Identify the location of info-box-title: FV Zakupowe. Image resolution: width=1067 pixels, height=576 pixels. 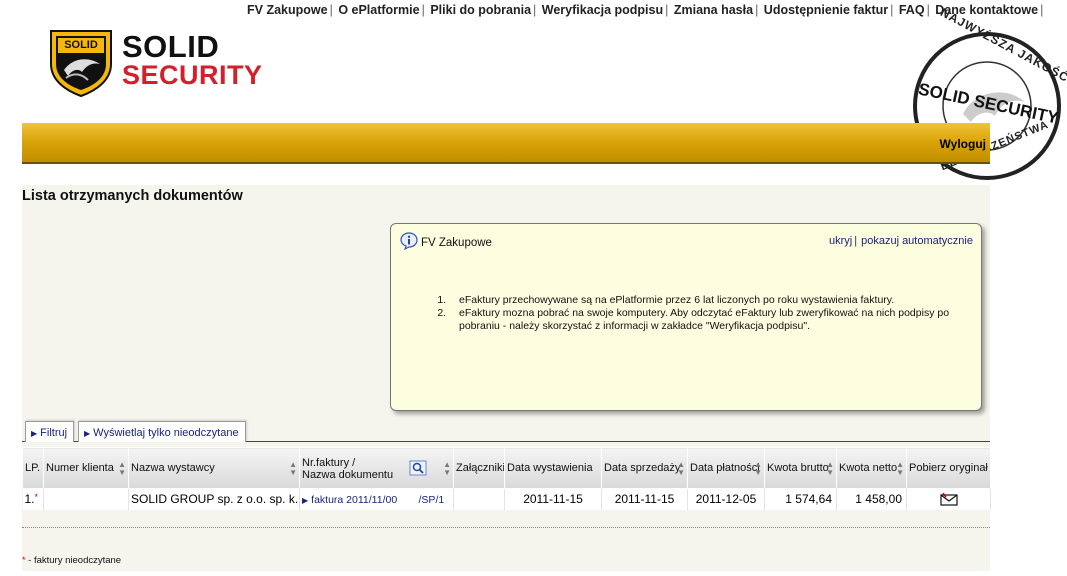
(456, 243).